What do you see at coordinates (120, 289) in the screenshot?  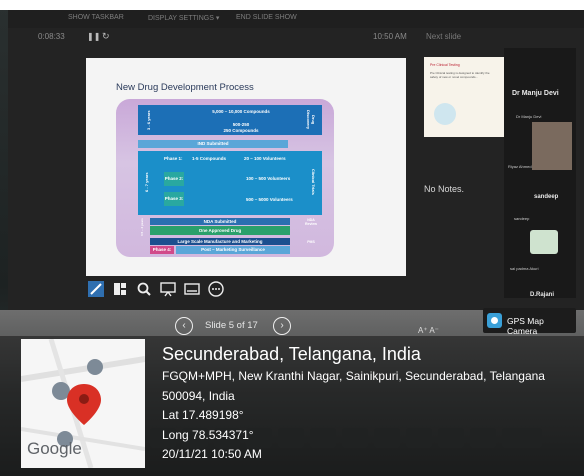 I see `see-all-slides-icon` at bounding box center [120, 289].